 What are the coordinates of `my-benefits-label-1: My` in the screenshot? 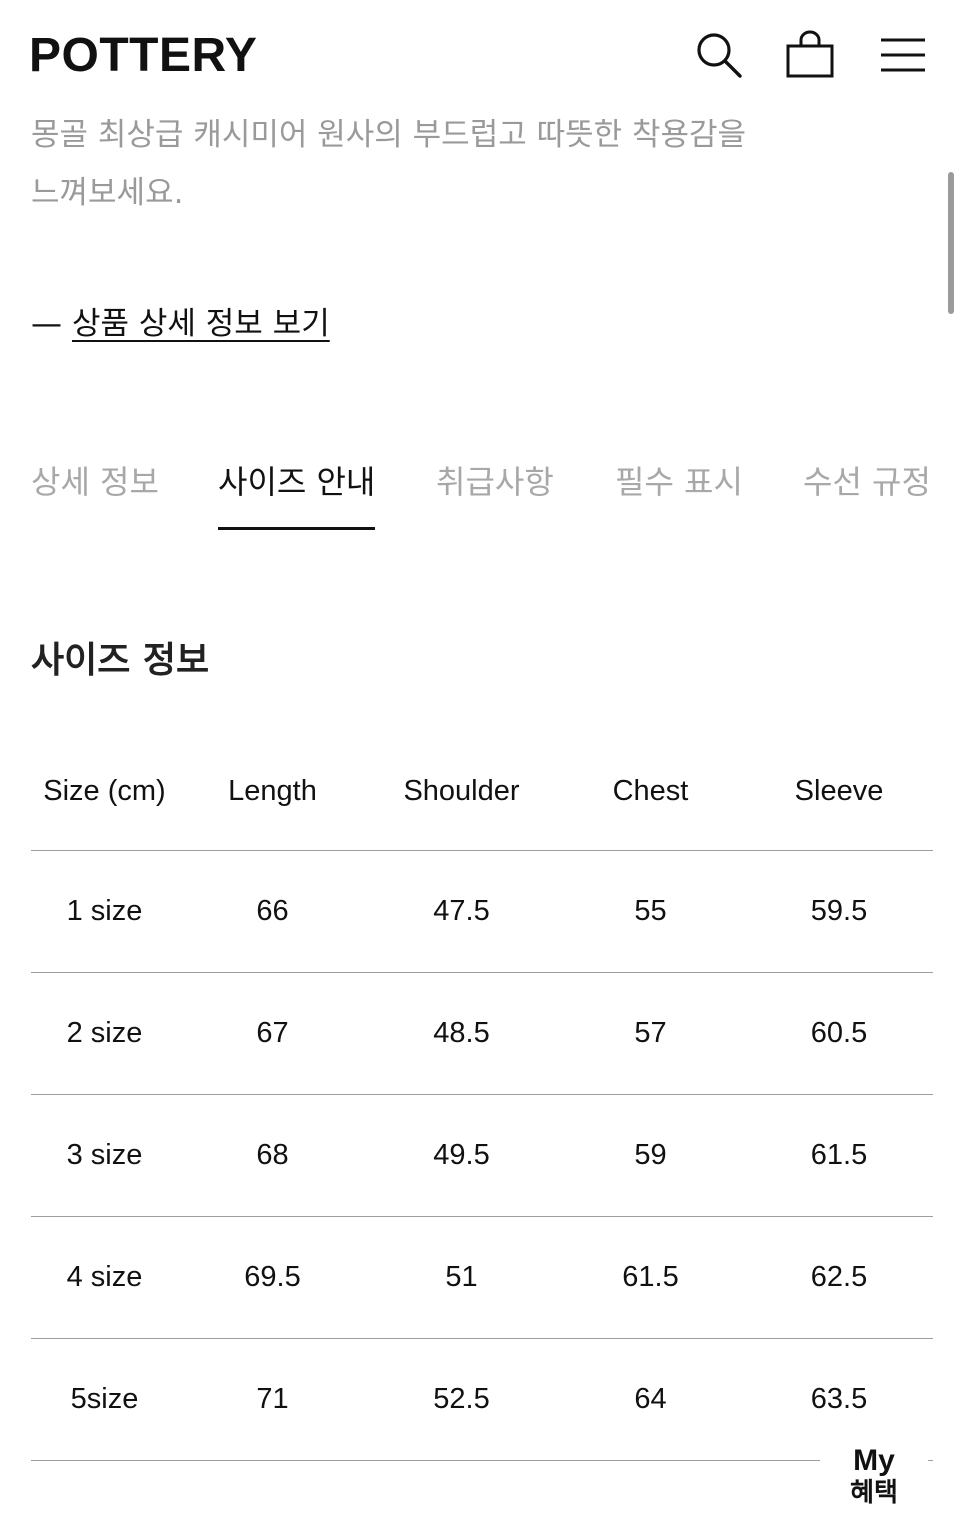 It's located at (874, 1460).